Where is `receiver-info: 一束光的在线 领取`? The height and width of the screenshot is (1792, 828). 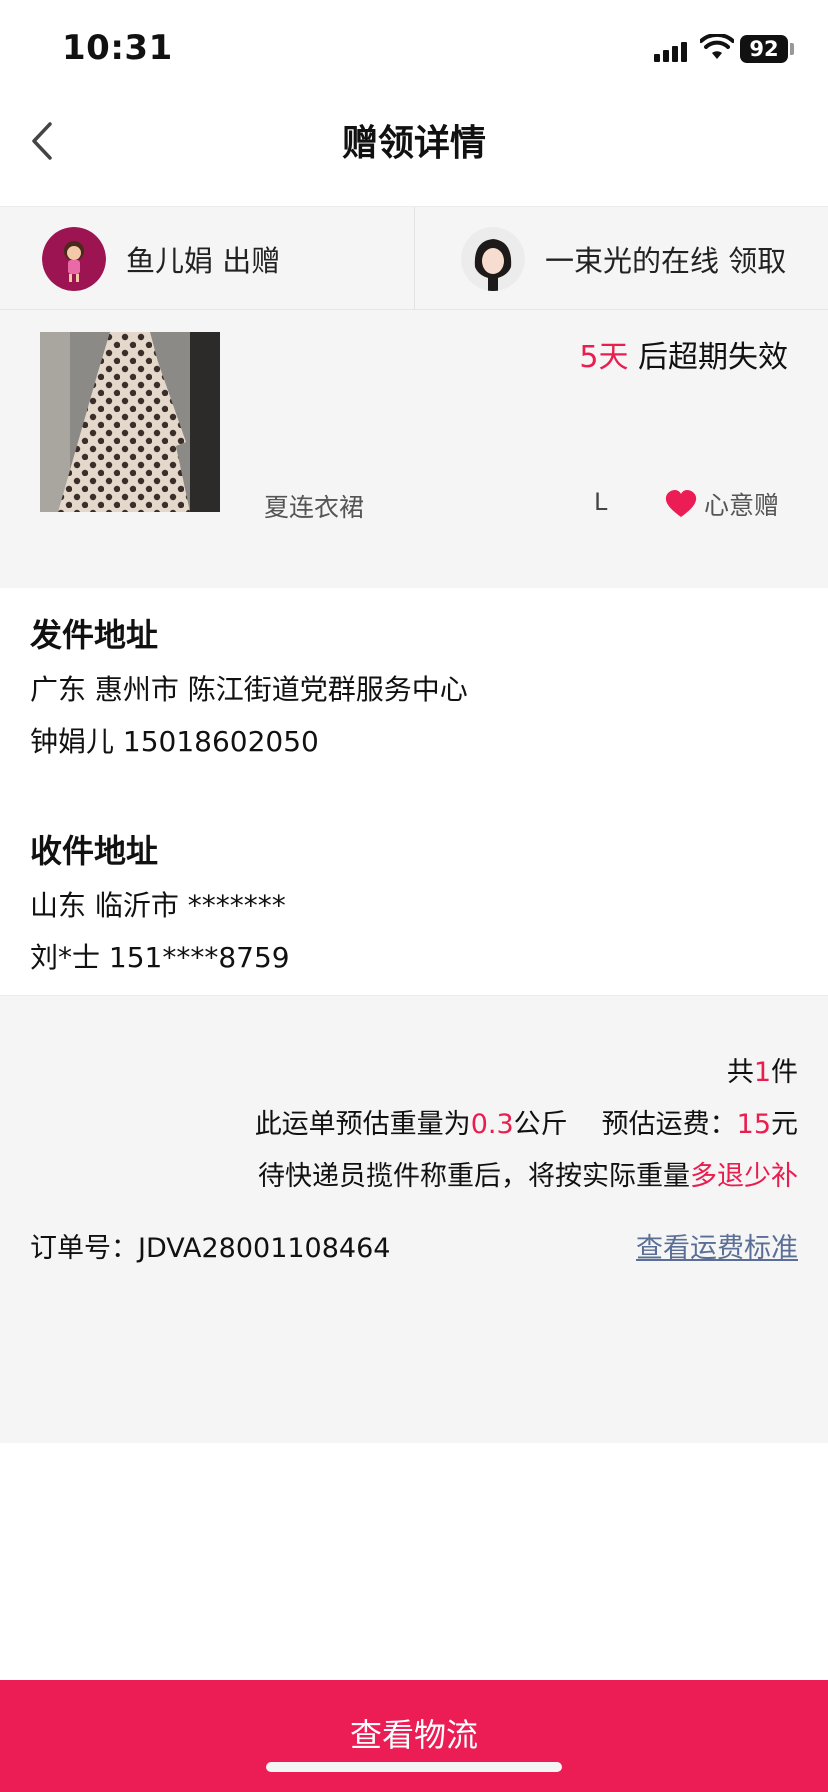
receiver-info: 一束光的在线 领取 is located at coordinates (621, 259).